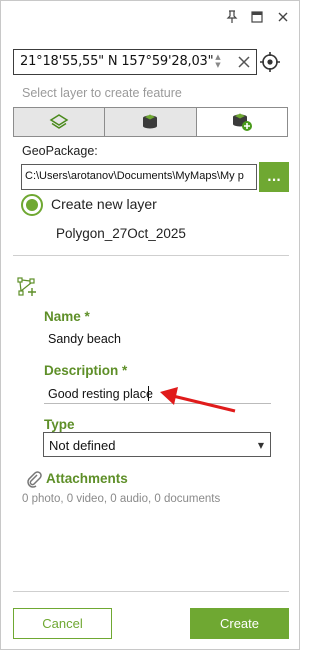  What do you see at coordinates (121, 233) in the screenshot?
I see `layer-name: Polygon_27Oct_2025` at bounding box center [121, 233].